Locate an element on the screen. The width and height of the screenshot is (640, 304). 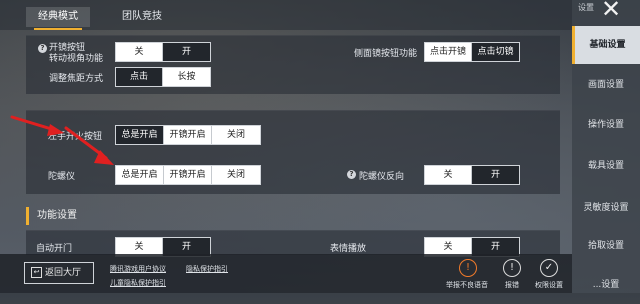
shield-check-icon: ✓ is located at coordinates (549, 268).